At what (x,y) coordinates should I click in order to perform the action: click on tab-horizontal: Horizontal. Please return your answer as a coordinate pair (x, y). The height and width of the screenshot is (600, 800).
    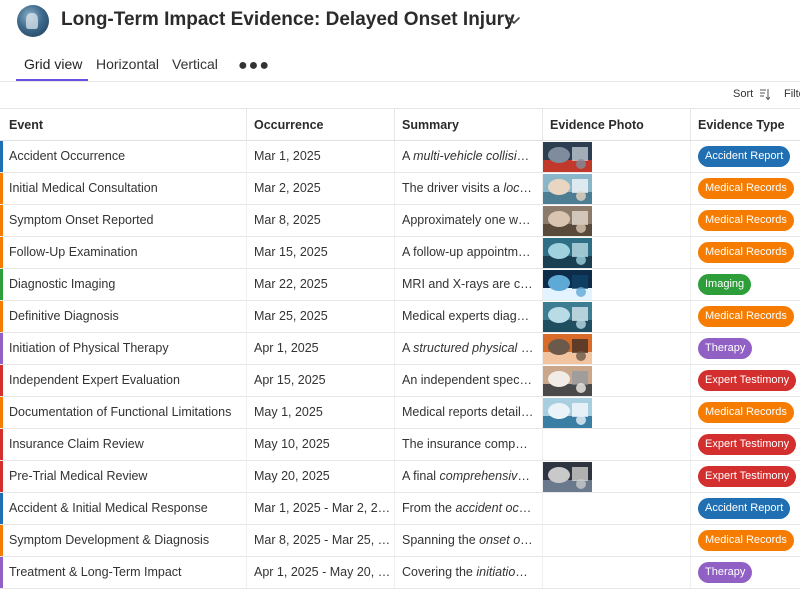
    Looking at the image, I should click on (127, 64).